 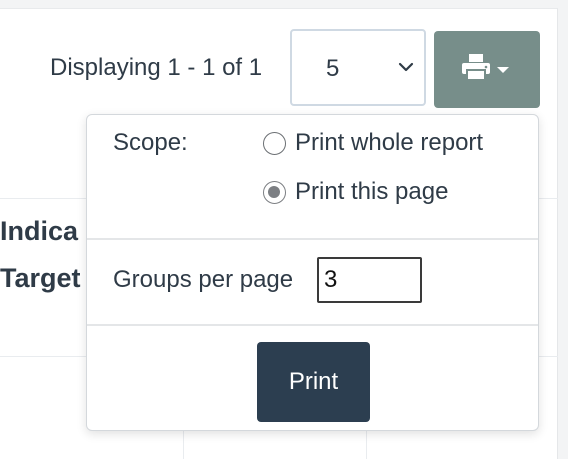 I want to click on table-header-target: Target, so click(x=40, y=278).